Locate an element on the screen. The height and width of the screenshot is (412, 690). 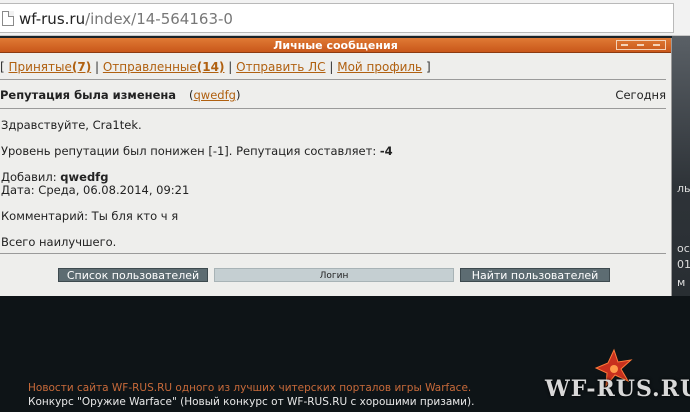
window-resize-grip-icon is located at coordinates (641, 45).